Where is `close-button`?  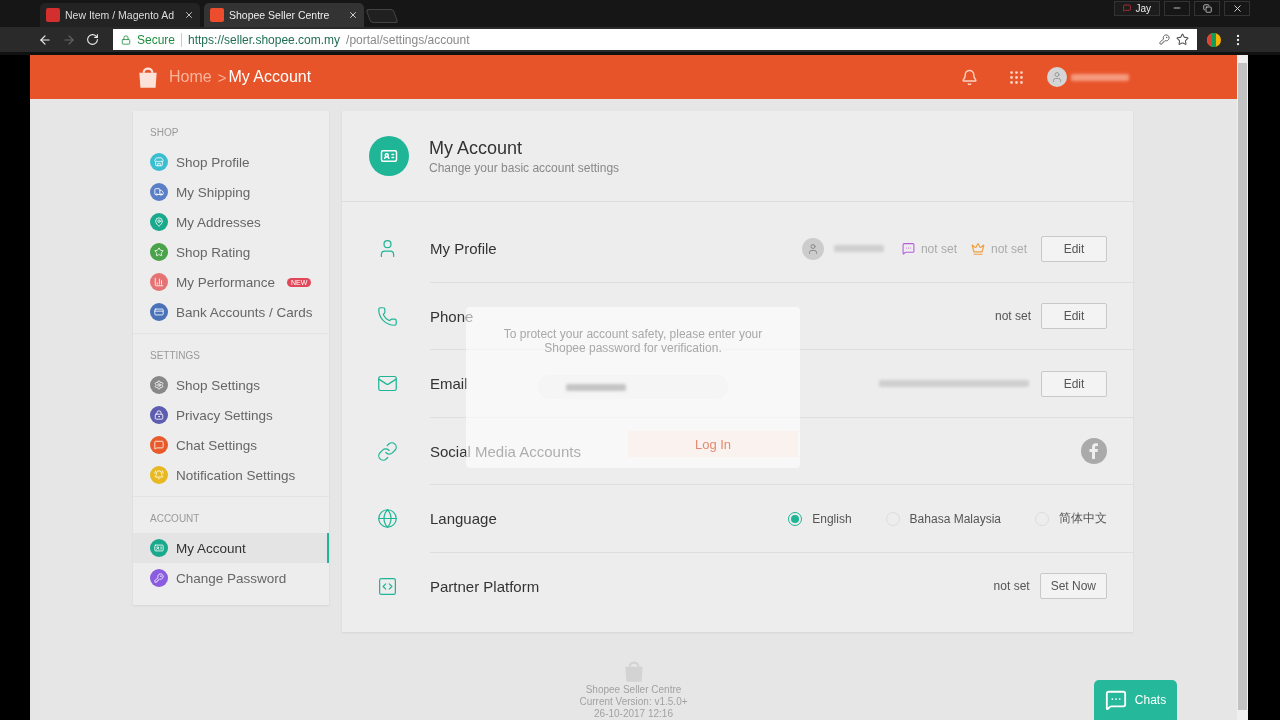
close-button is located at coordinates (1237, 8).